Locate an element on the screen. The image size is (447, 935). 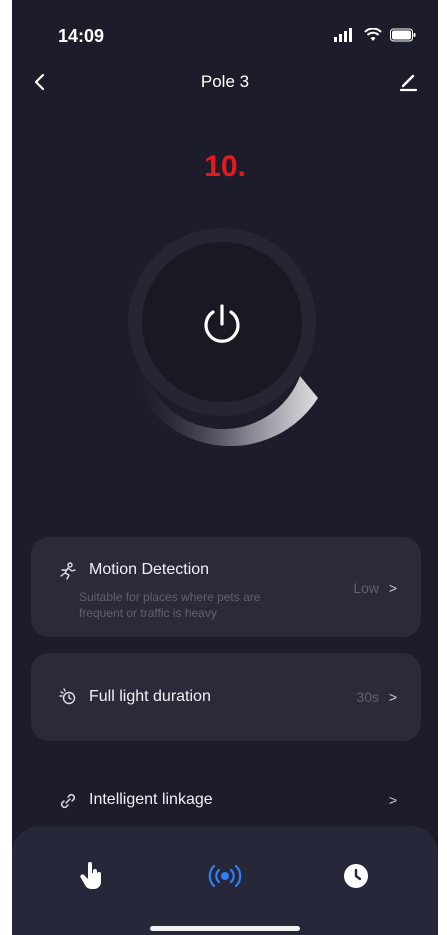
tab-sensor is located at coordinates (225, 876).